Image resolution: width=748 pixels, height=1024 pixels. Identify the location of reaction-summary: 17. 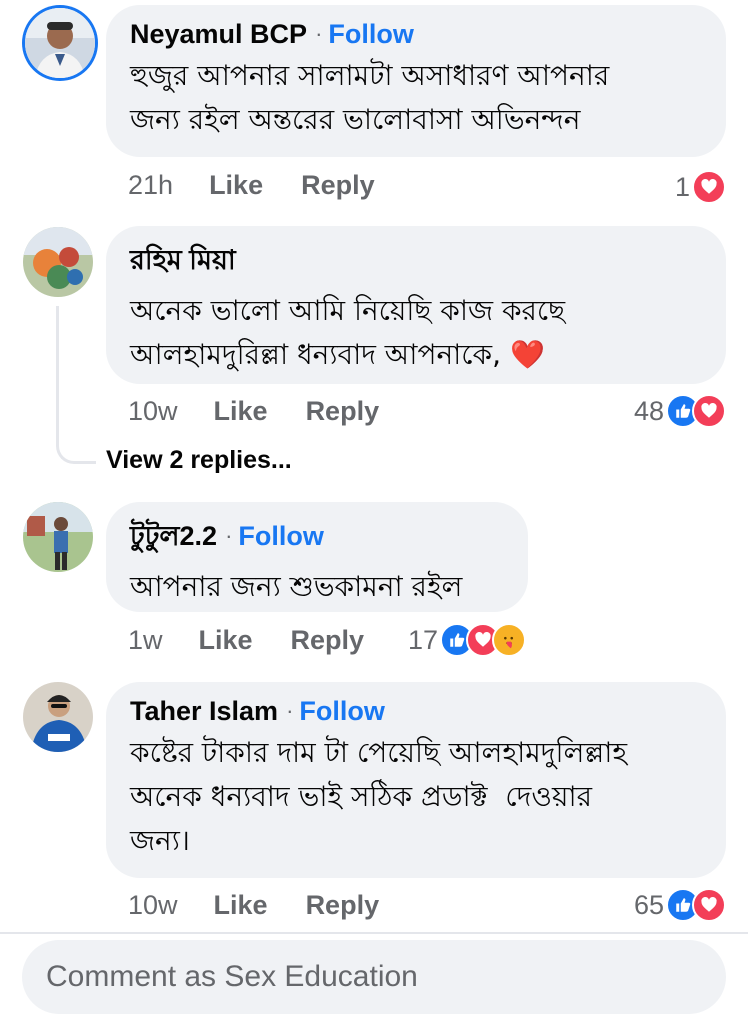
(467, 640).